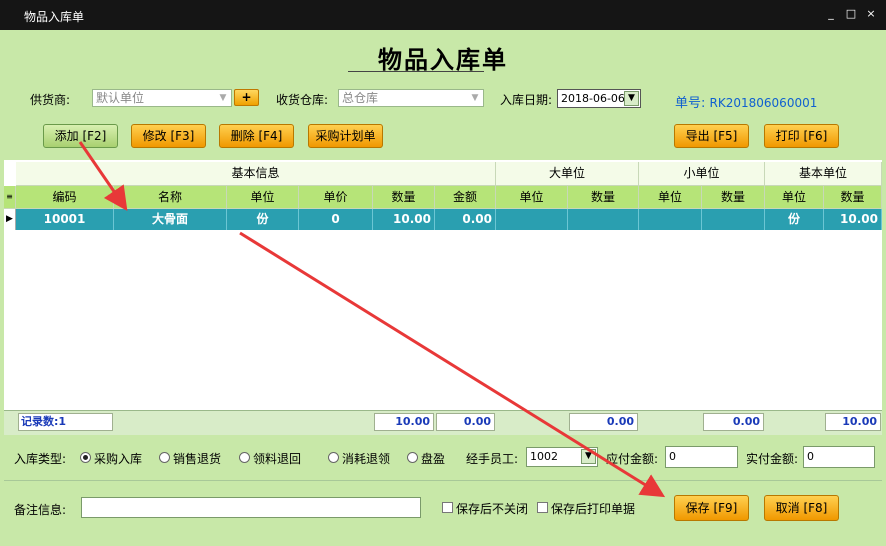 This screenshot has height=546, width=886. I want to click on maximize-icon: □, so click(851, 14).